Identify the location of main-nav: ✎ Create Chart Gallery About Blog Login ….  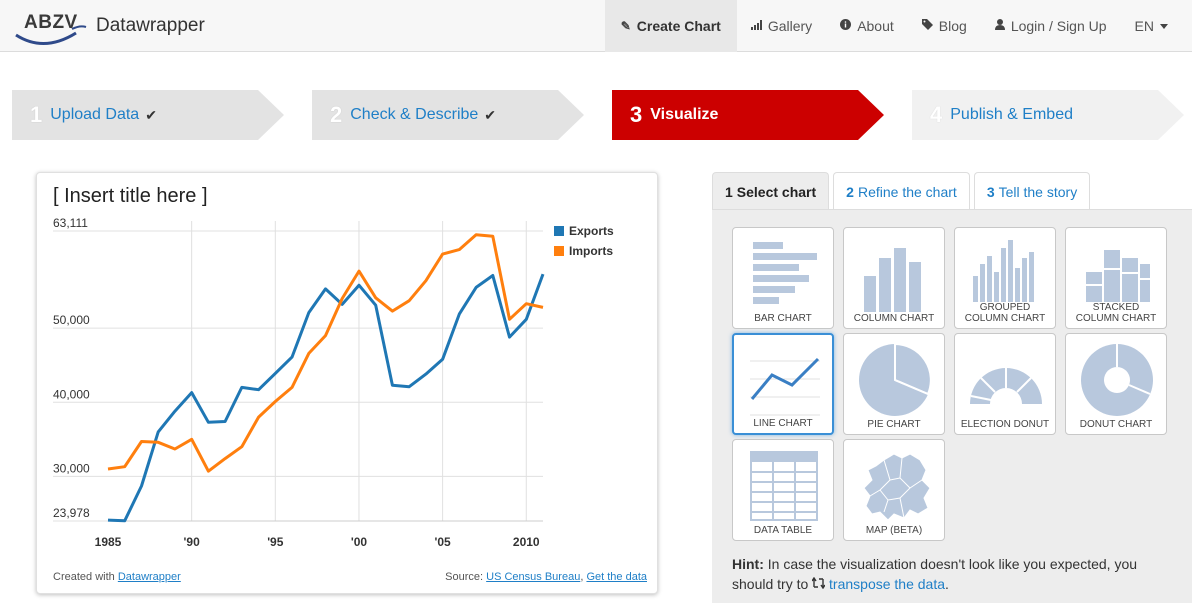
(898, 26).